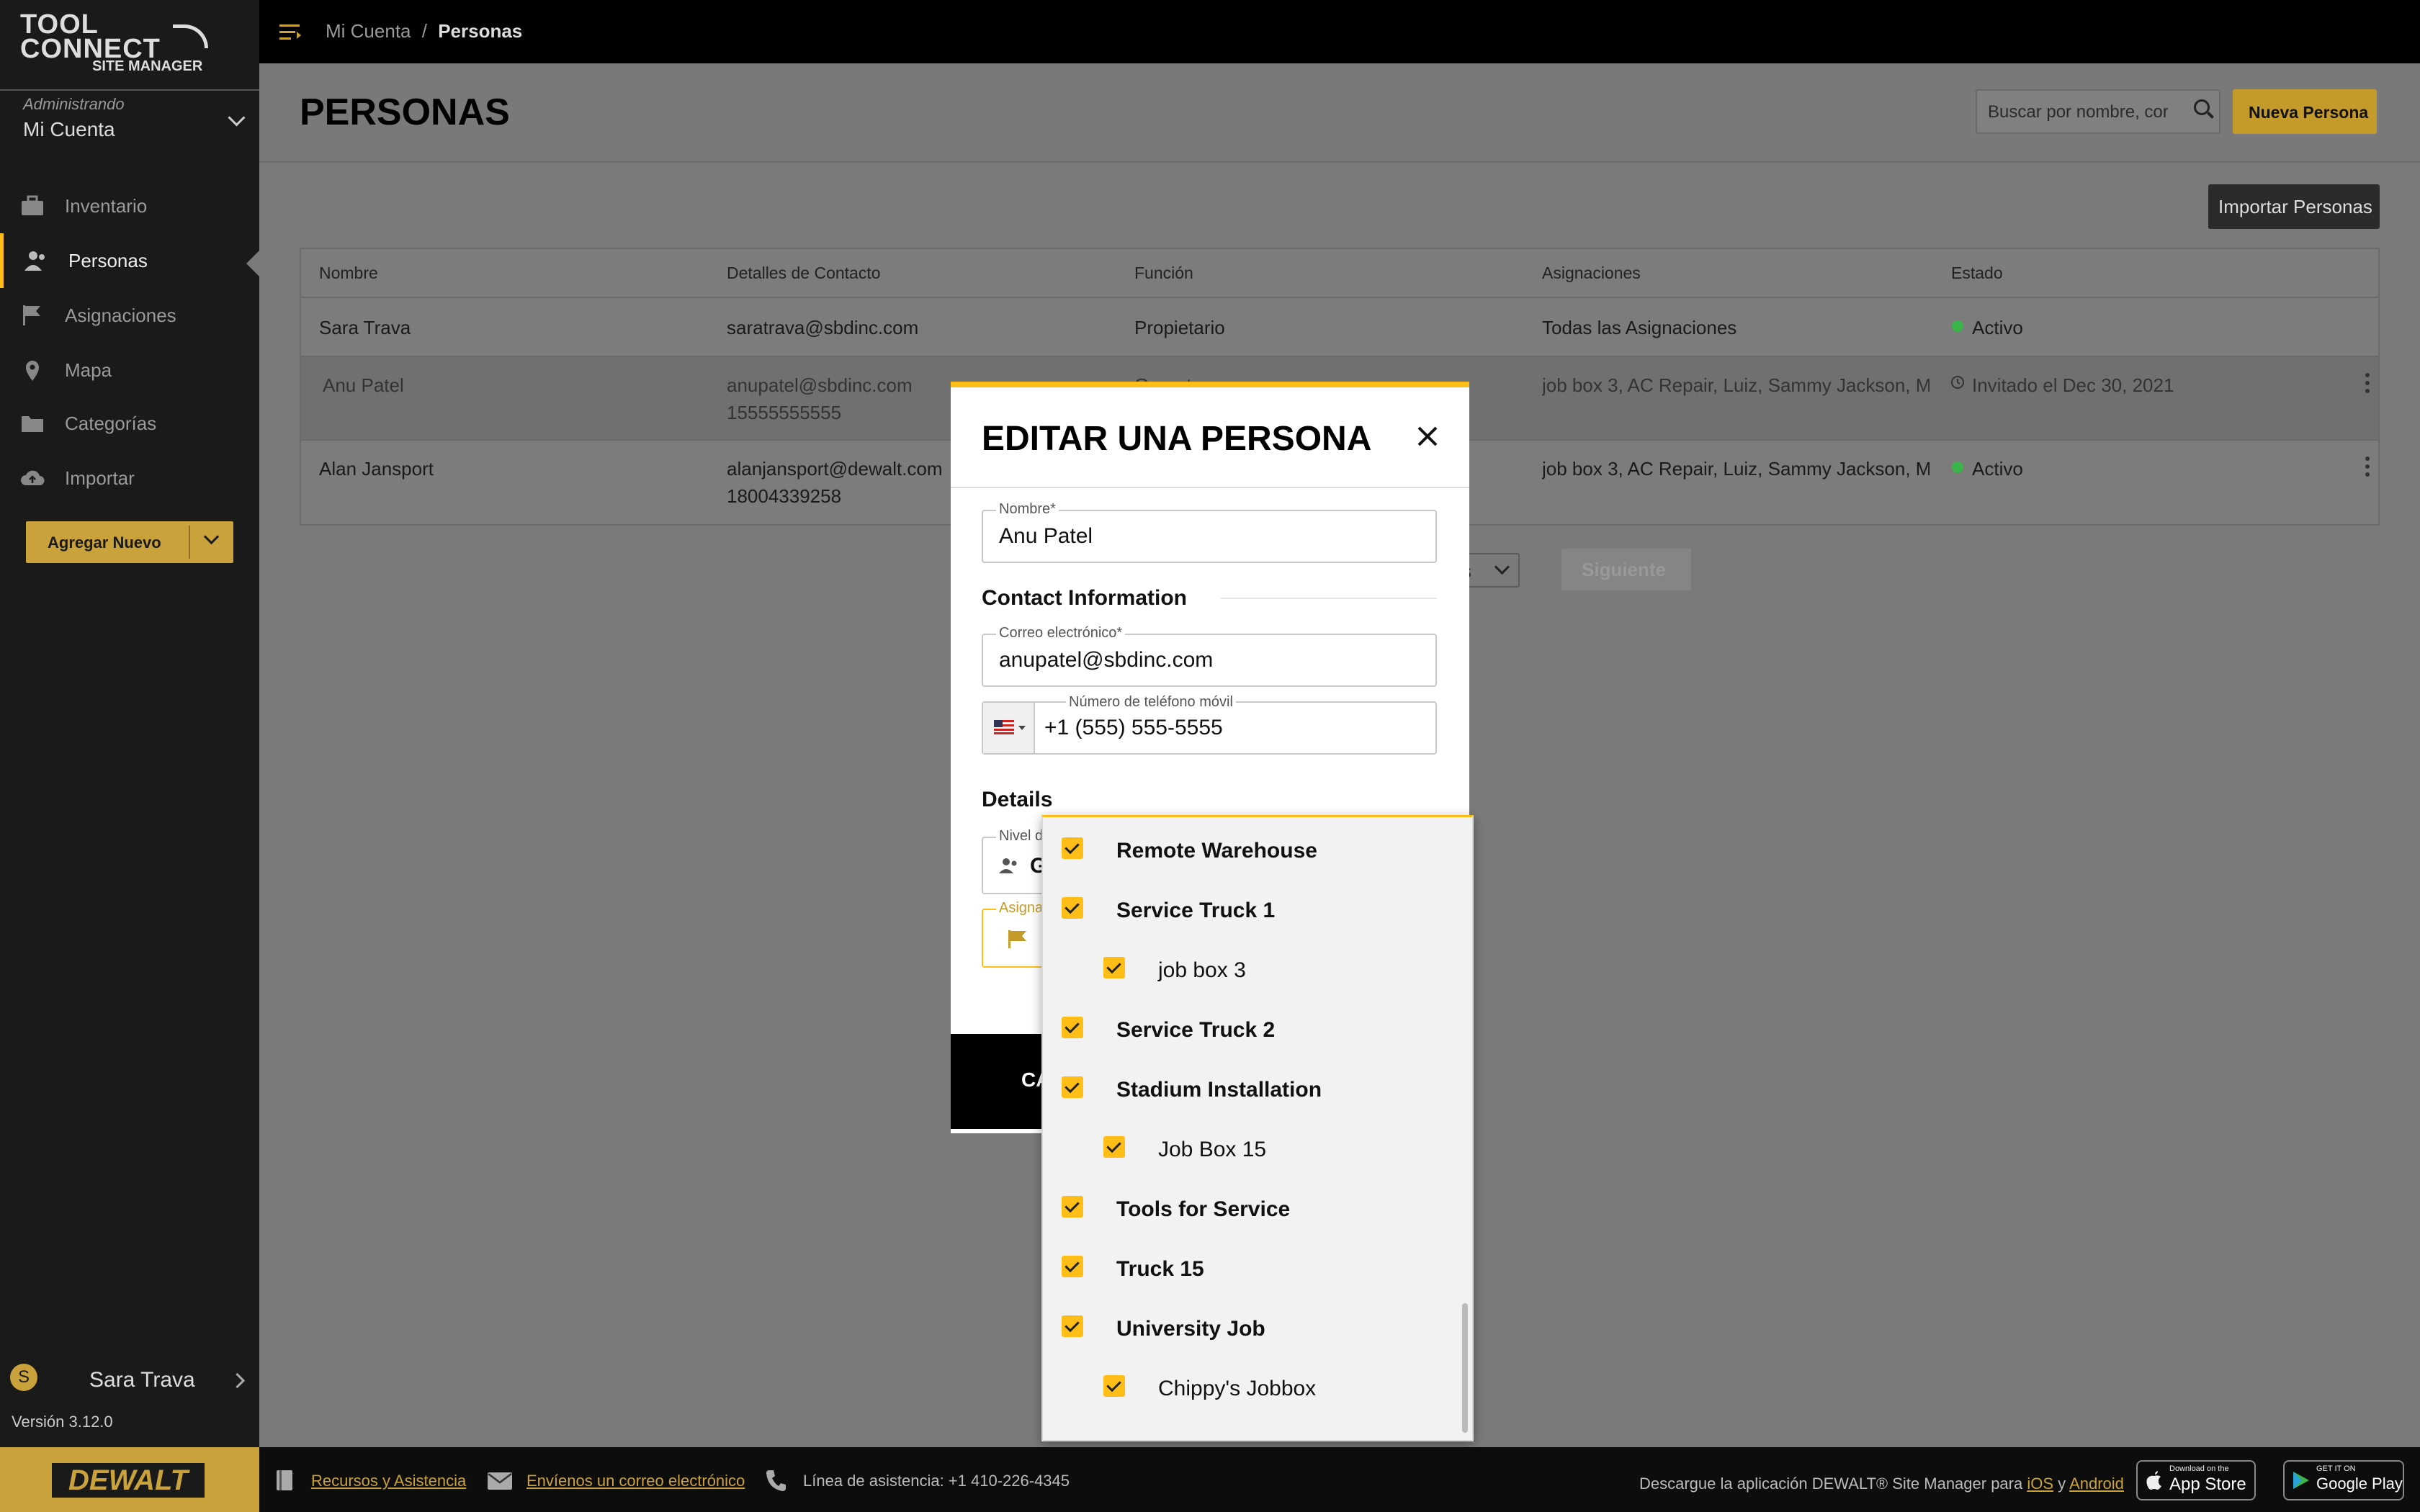 This screenshot has height=1512, width=2420. Describe the element at coordinates (1237, 1388) in the screenshot. I see `dropdown-item-label: Chippy's Jobbox` at that location.